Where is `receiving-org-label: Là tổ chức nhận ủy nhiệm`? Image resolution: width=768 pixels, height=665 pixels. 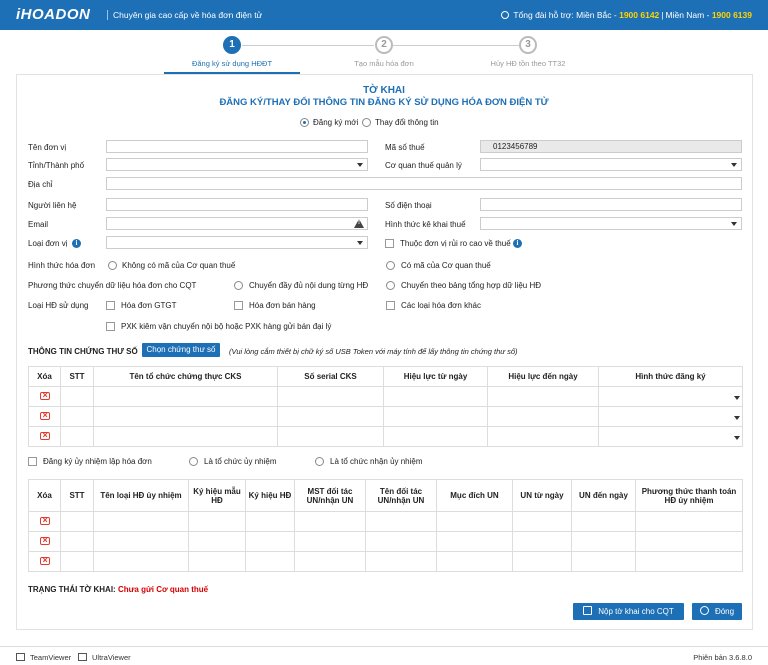 receiving-org-label: Là tổ chức nhận ủy nhiệm is located at coordinates (376, 461).